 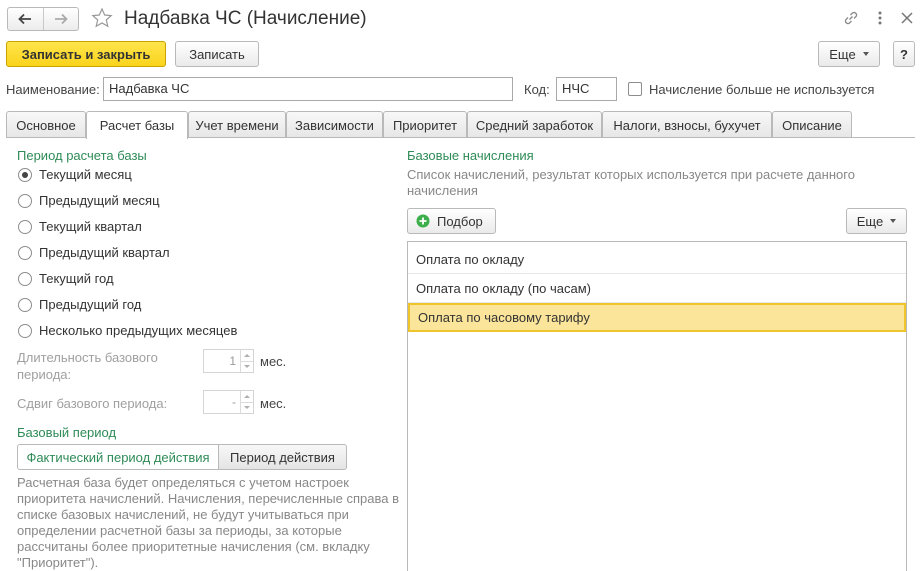 What do you see at coordinates (460, 221) in the screenshot?
I see `pick-label: Подбор` at bounding box center [460, 221].